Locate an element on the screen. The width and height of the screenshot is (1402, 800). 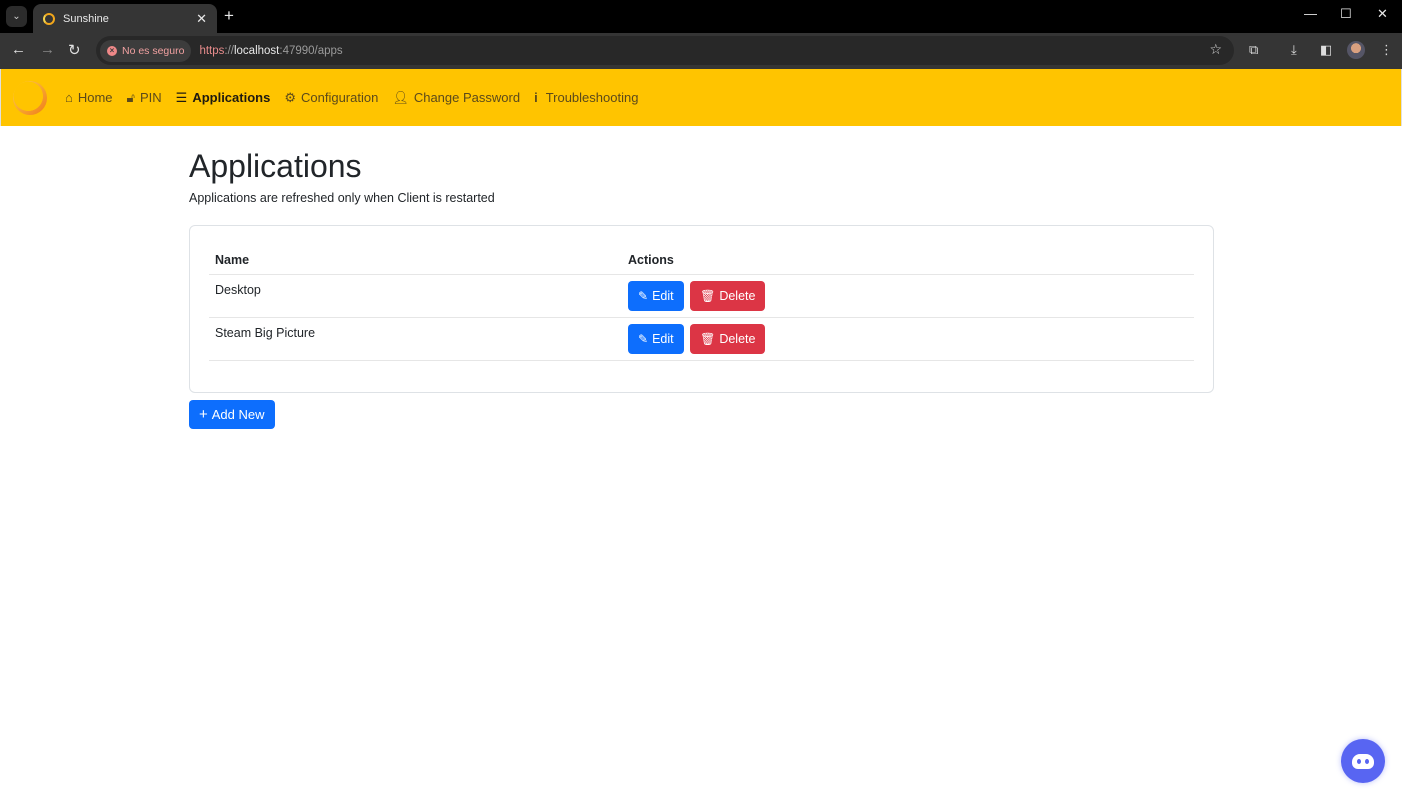
page-title: Applications is located at coordinates (275, 166).